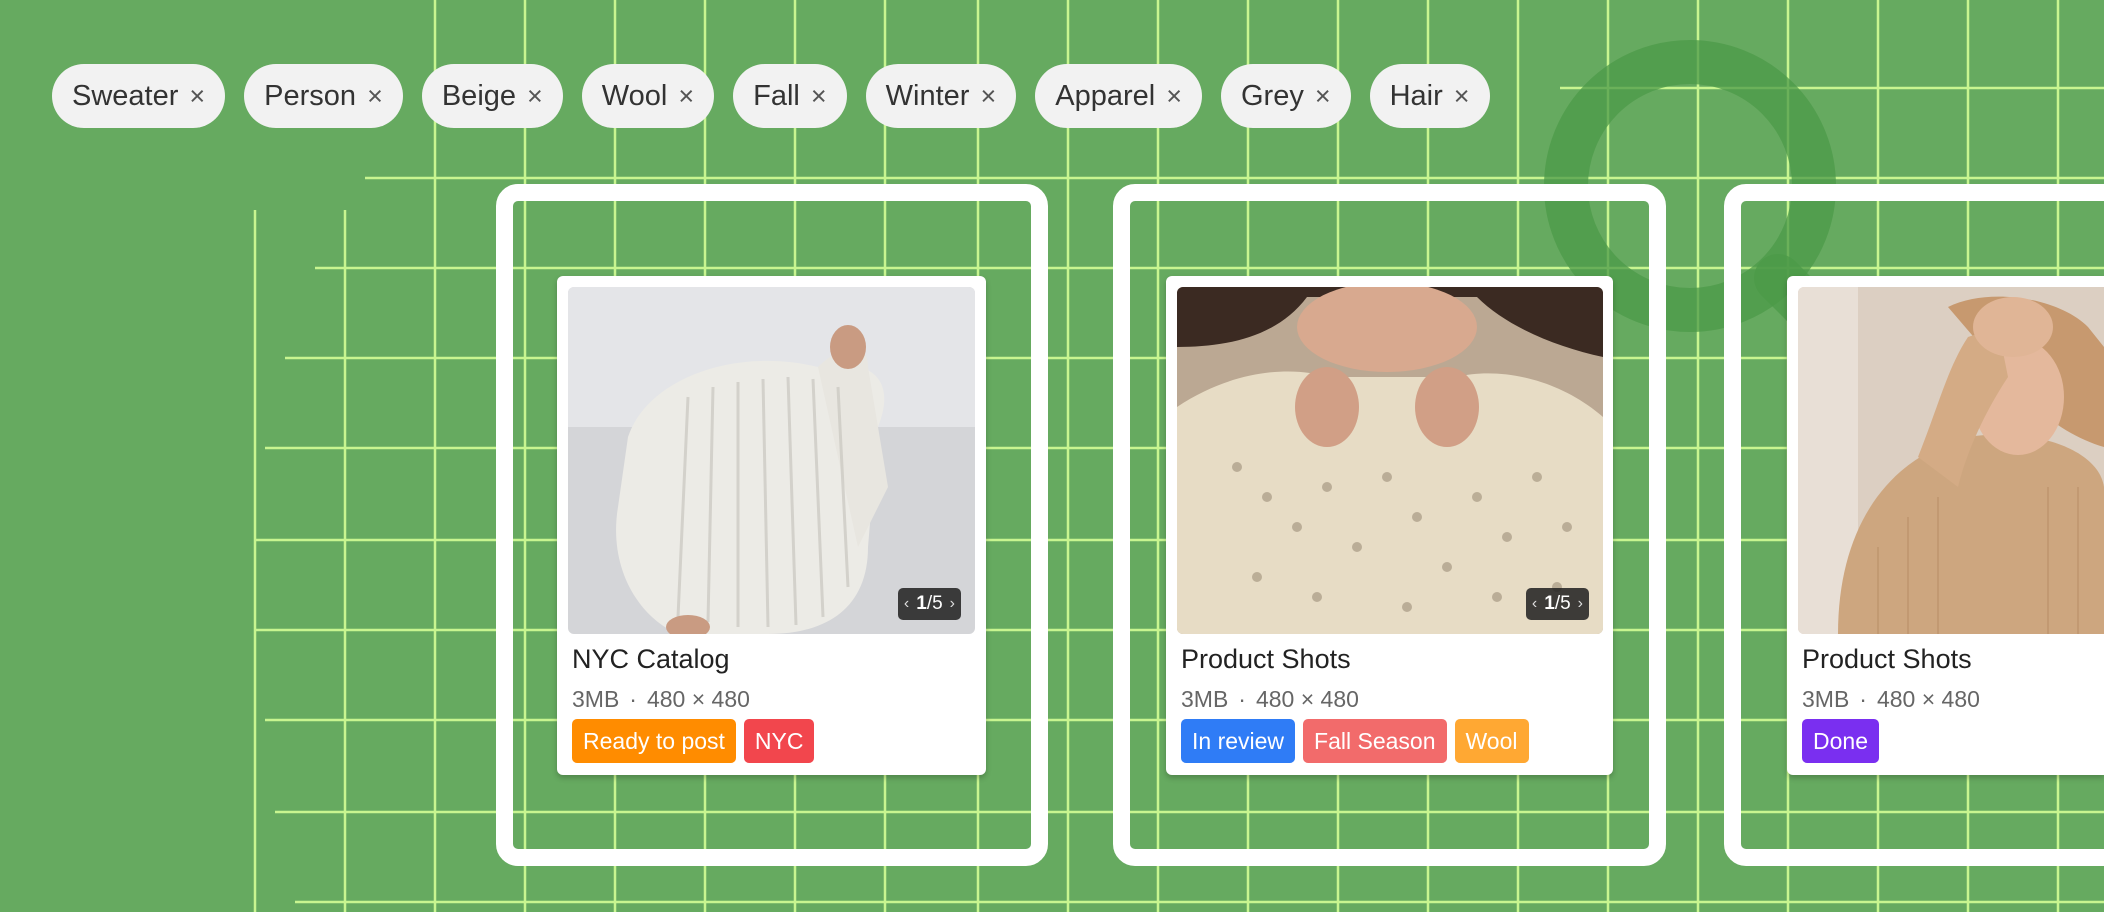 This screenshot has width=2104, height=912. What do you see at coordinates (1375, 741) in the screenshot?
I see `status-badge: Fall Season` at bounding box center [1375, 741].